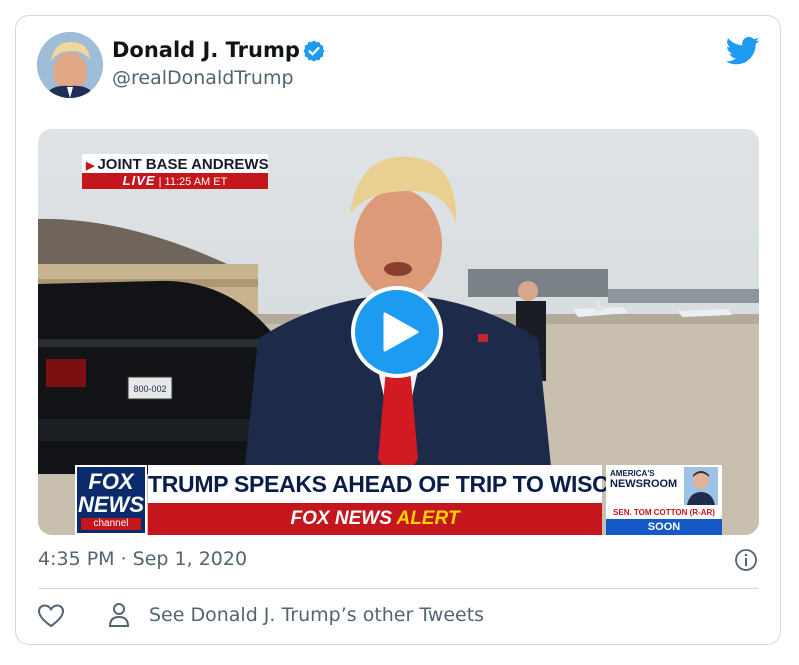 This screenshot has height=665, width=799. What do you see at coordinates (414, 484) in the screenshot?
I see `chyron-headline: TRUMP SPEAKS AHEAD OF TRIP TO WISCONSIN` at bounding box center [414, 484].